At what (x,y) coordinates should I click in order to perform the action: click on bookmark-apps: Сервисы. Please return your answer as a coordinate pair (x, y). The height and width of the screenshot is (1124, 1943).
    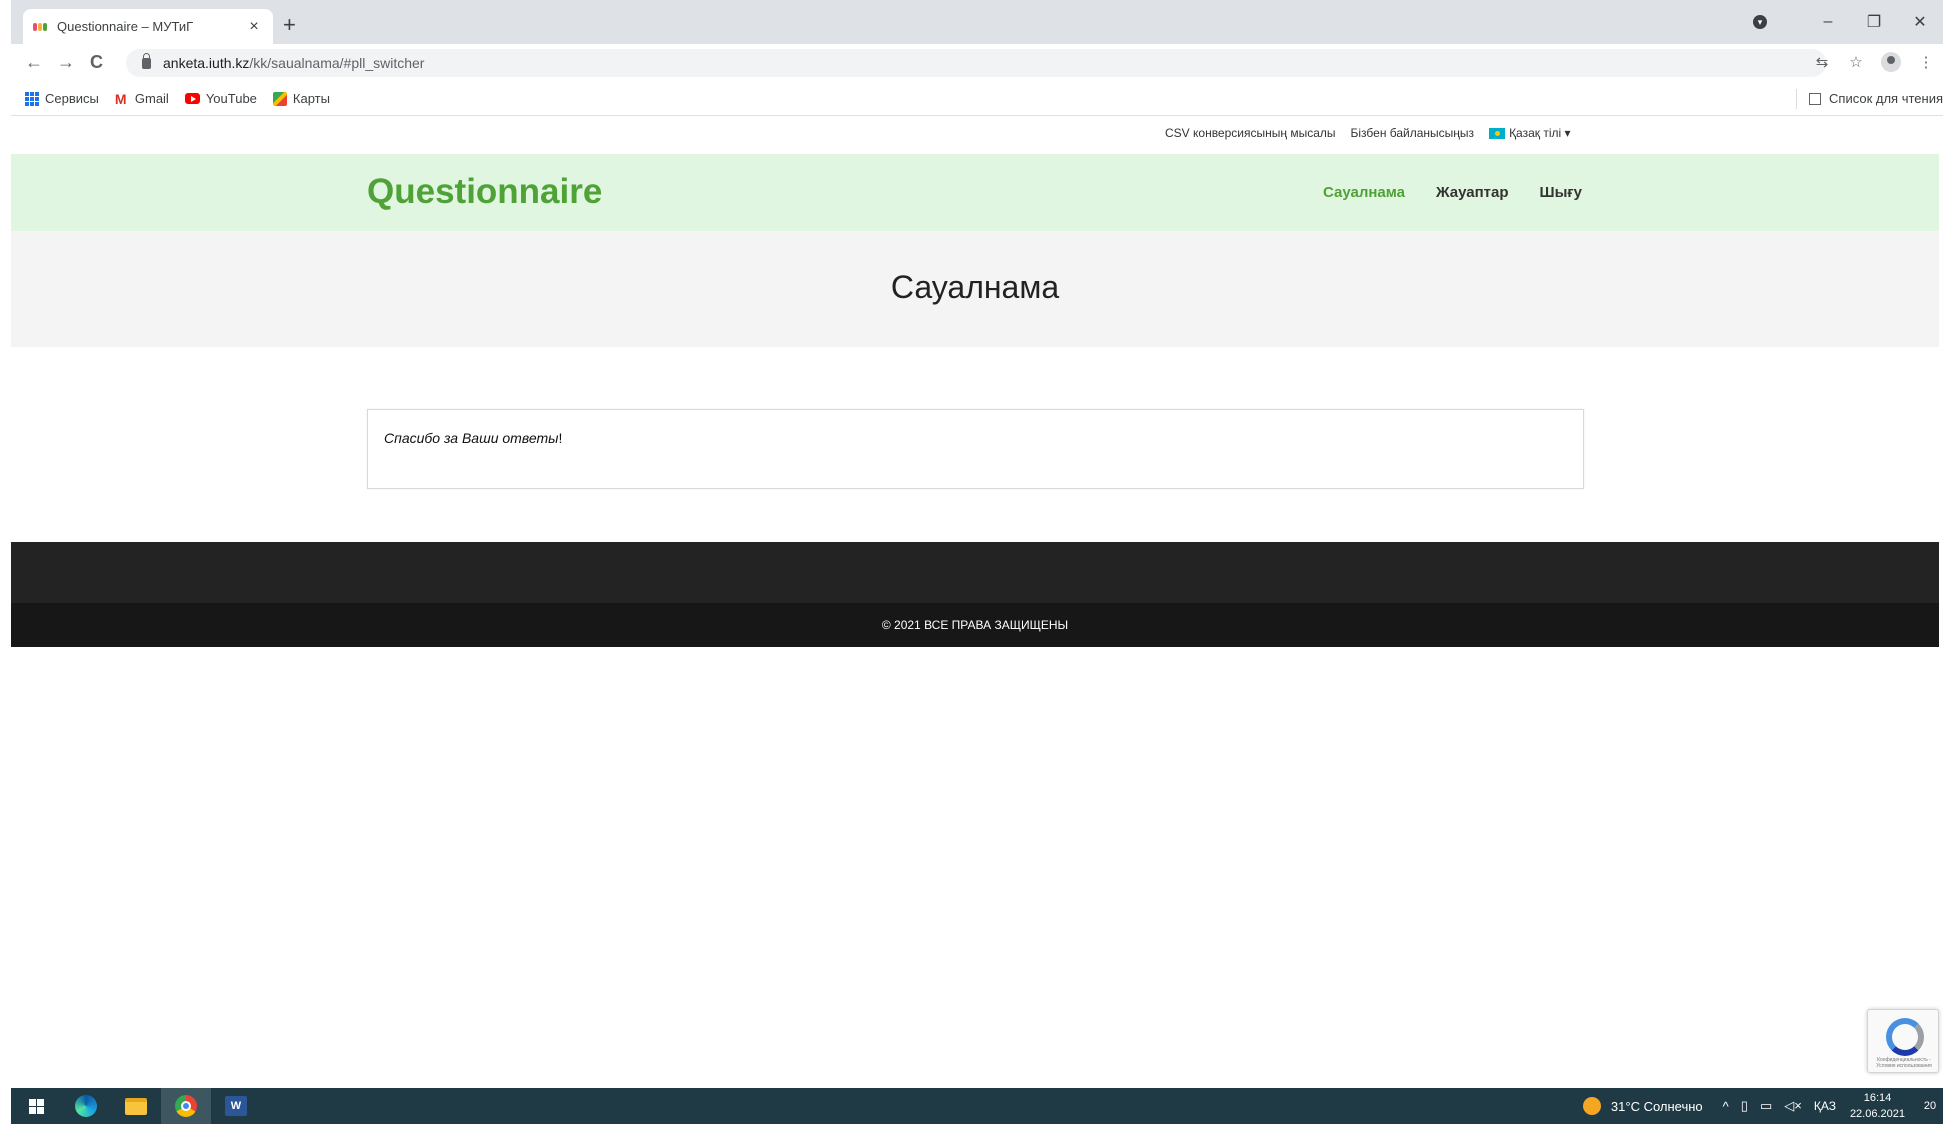
    Looking at the image, I should click on (62, 98).